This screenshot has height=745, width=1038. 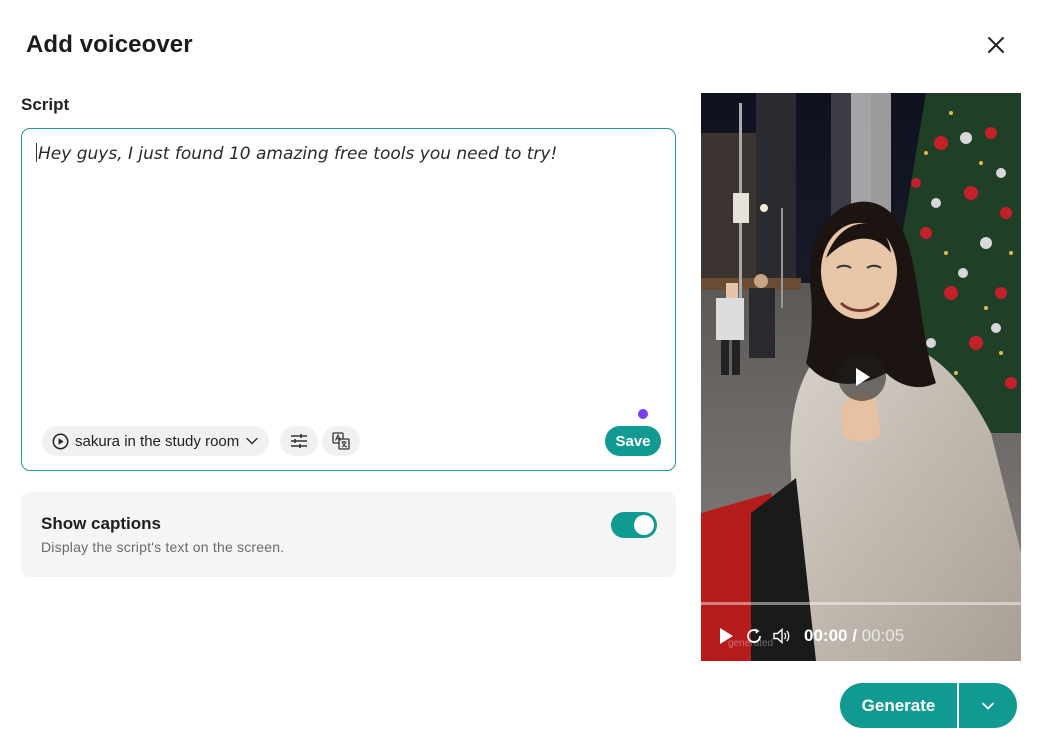 I want to click on current-time: 00:00, so click(x=826, y=635).